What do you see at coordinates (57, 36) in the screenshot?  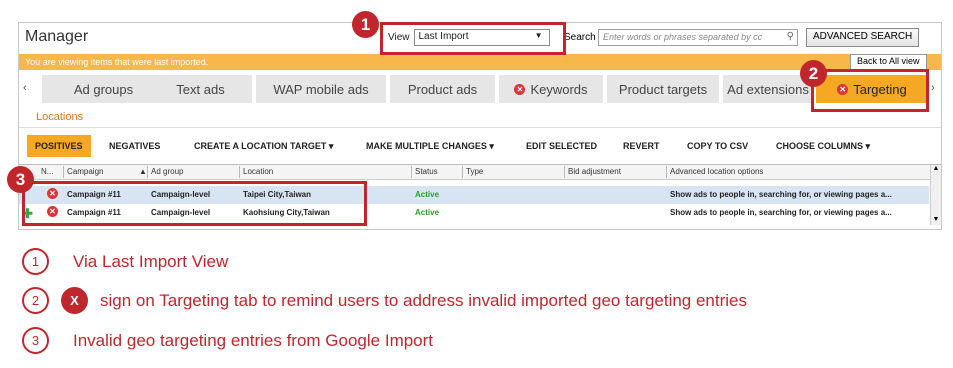 I see `app-title: Manager` at bounding box center [57, 36].